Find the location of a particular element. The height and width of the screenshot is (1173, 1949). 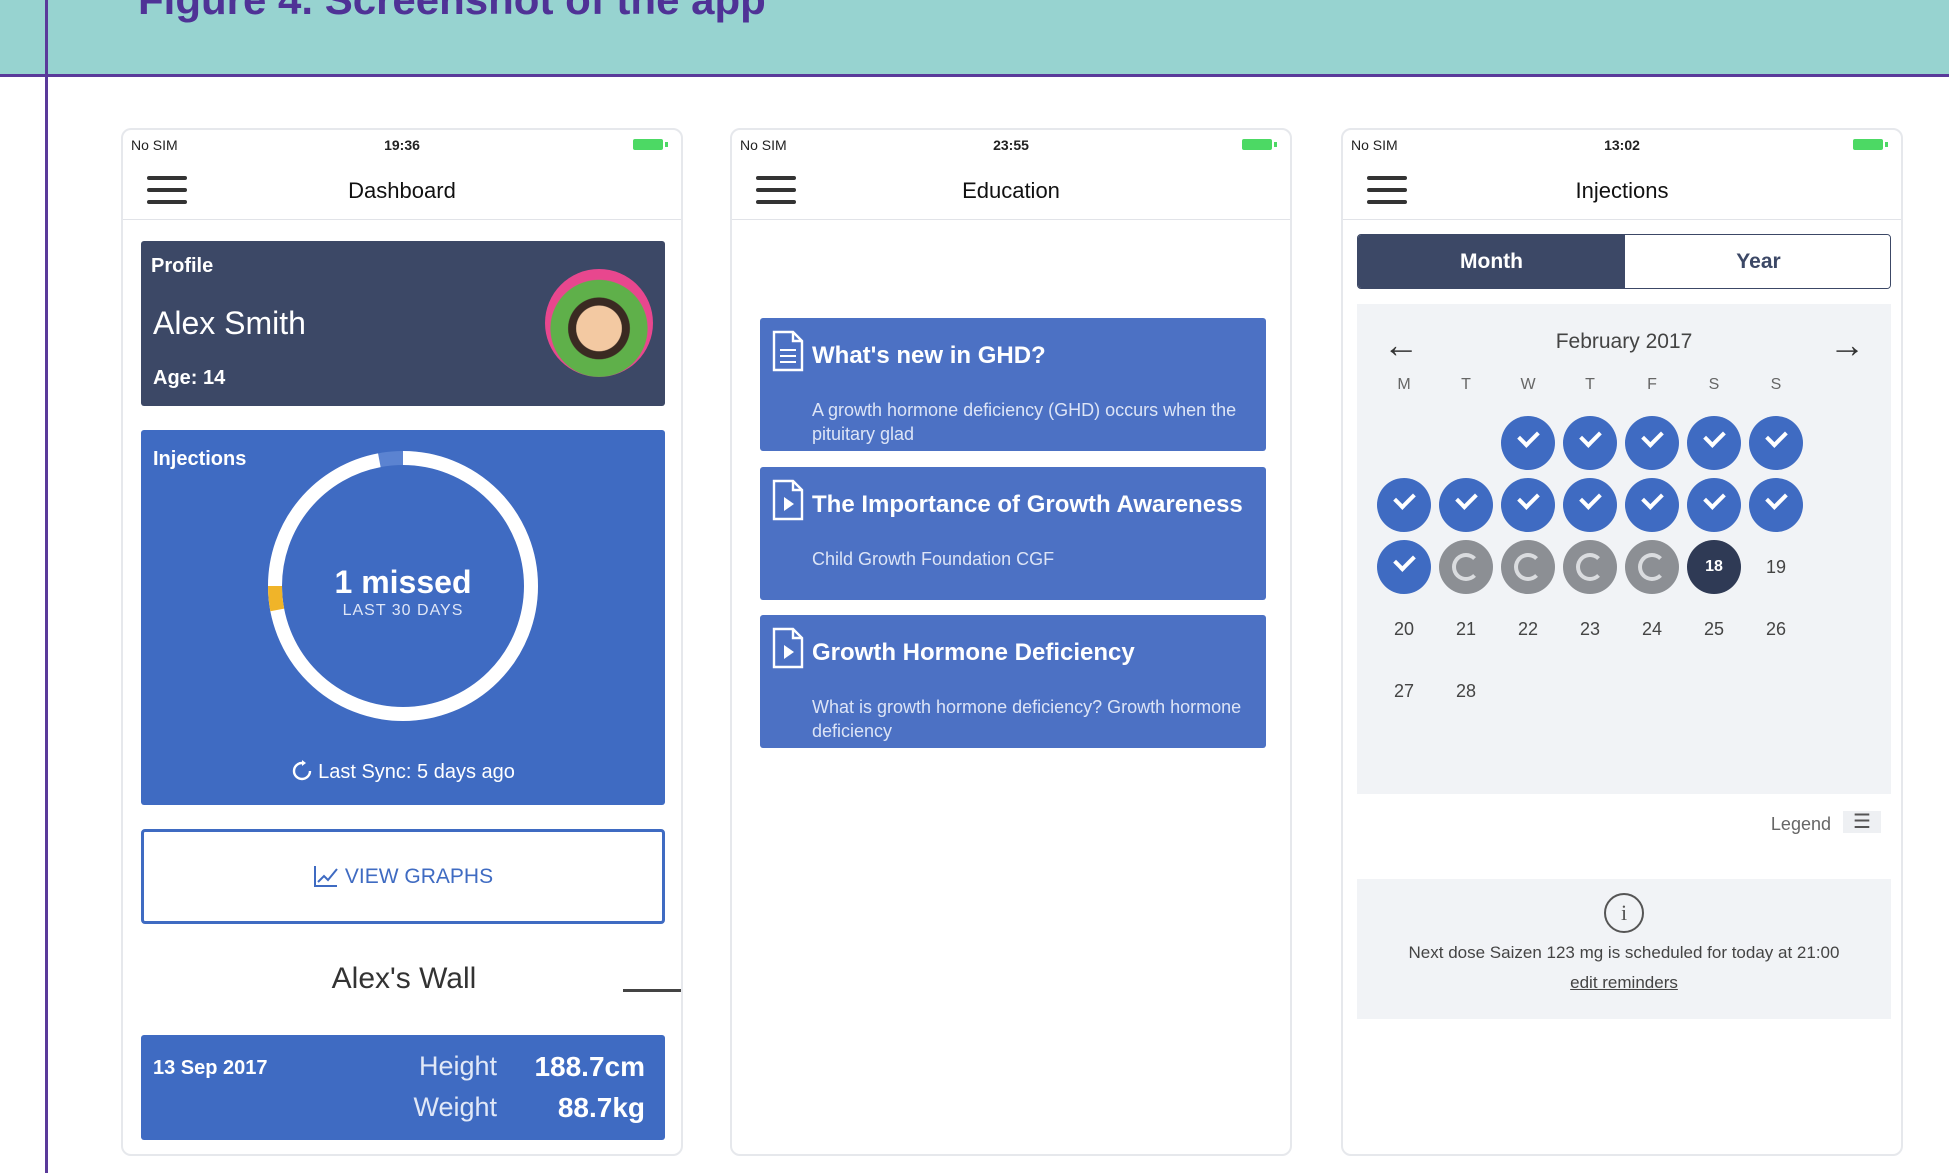

wall-title: Alex's Wall is located at coordinates (404, 978).